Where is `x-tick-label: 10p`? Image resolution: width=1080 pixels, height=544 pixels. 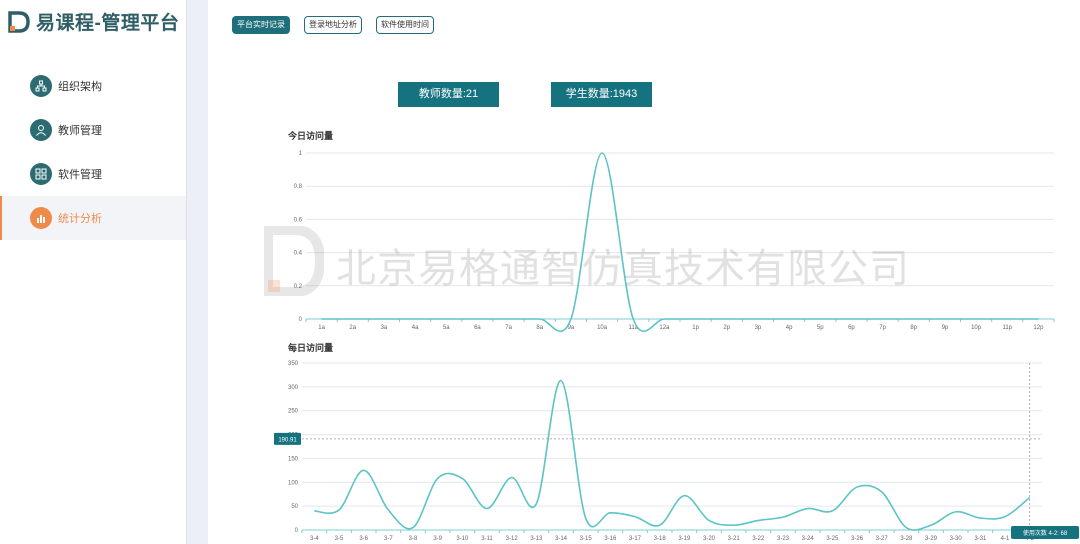 x-tick-label: 10p is located at coordinates (976, 328).